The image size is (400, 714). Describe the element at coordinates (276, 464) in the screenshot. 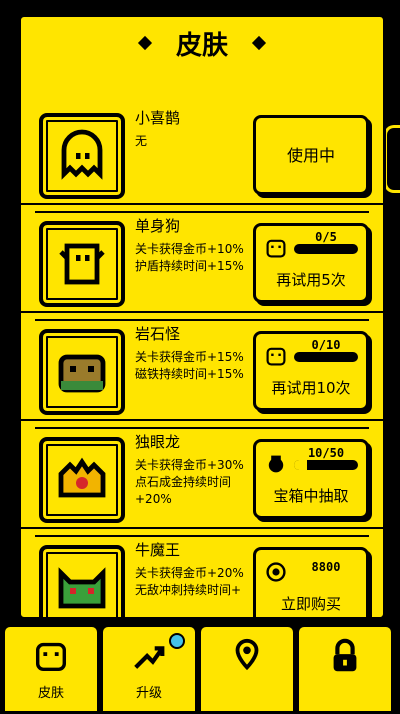

I see `chest-icon` at that location.